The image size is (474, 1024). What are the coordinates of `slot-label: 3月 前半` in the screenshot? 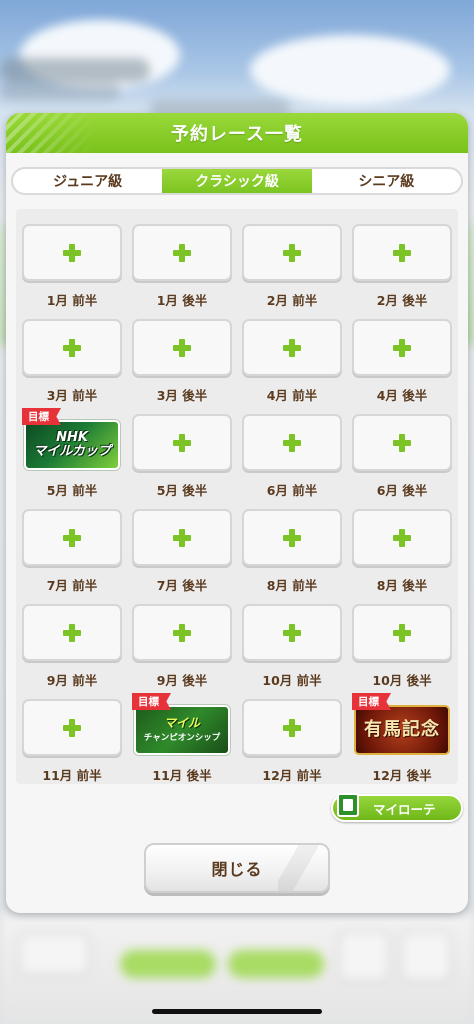 It's located at (72, 395).